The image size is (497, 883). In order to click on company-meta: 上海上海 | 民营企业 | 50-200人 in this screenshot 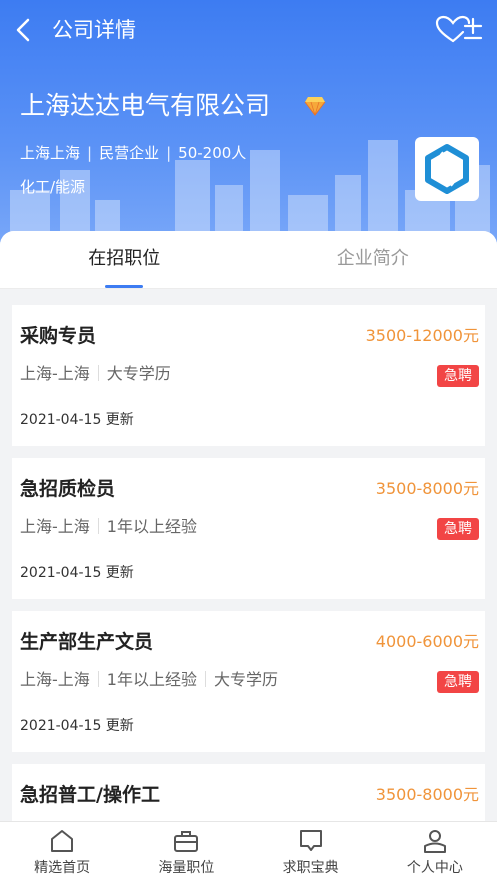, I will do `click(133, 153)`.